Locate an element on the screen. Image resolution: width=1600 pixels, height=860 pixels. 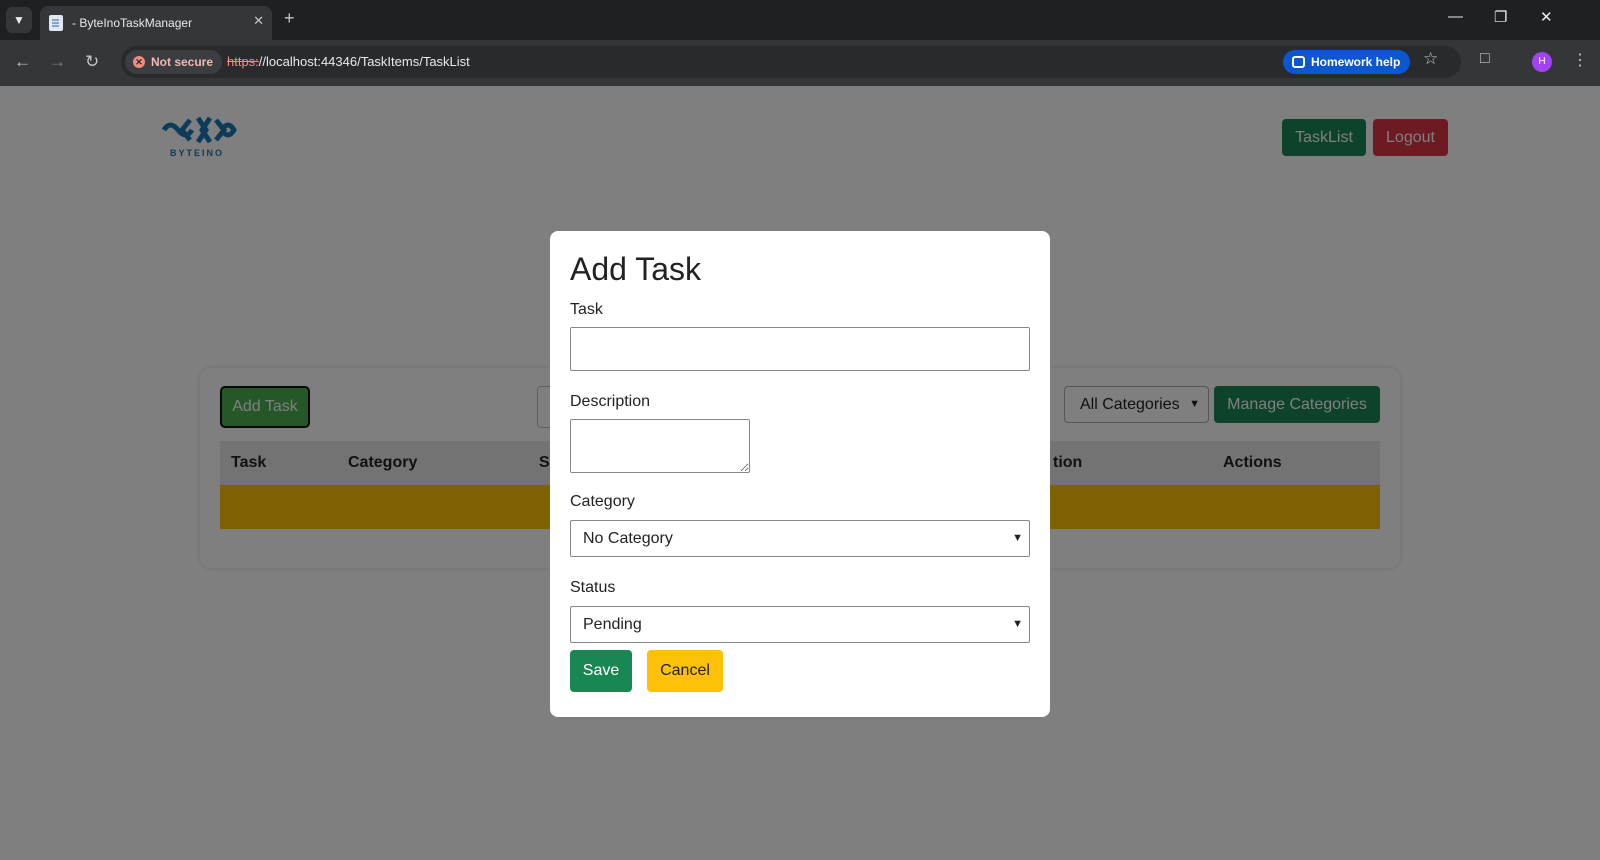
forward-arrow-icon: → is located at coordinates (57, 62).